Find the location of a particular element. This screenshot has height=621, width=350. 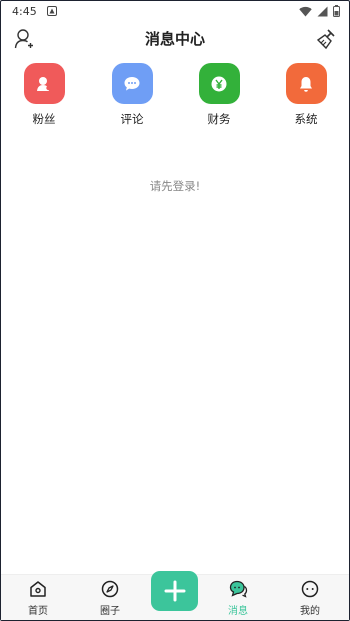

tab-home: 首页 is located at coordinates (38, 598).